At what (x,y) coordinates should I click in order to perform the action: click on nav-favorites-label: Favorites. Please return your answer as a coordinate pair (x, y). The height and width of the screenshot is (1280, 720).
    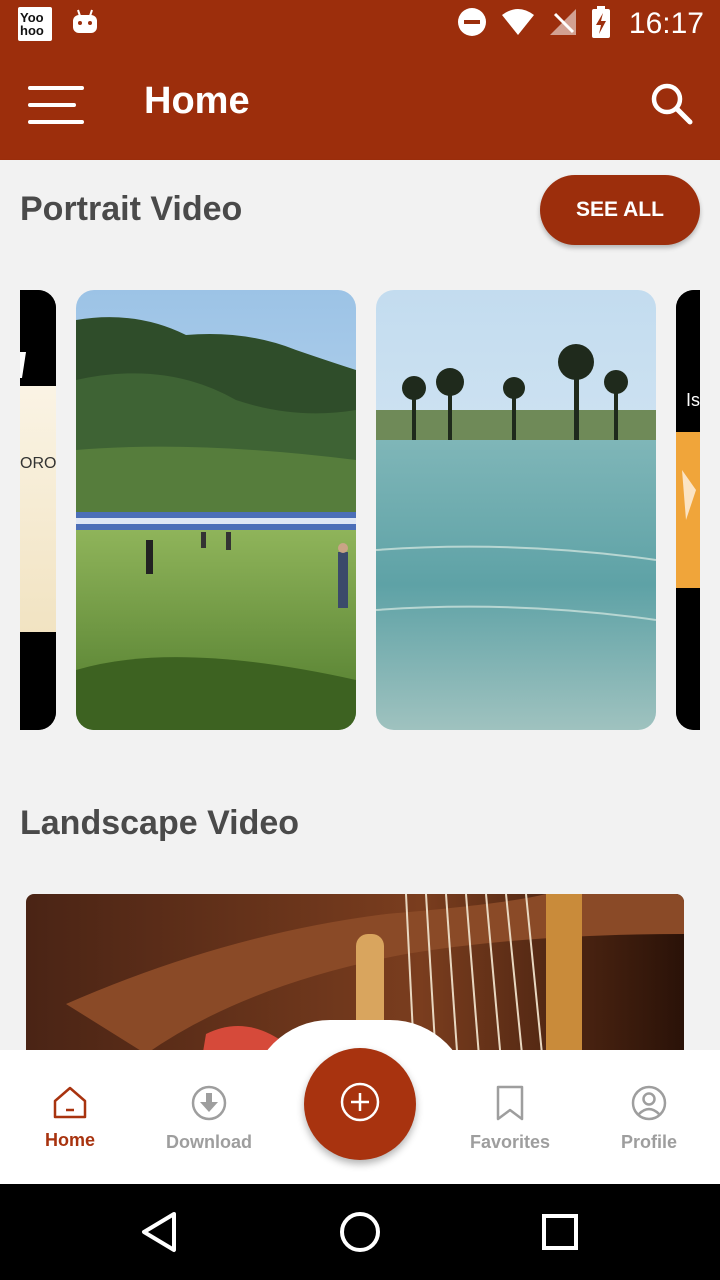
    Looking at the image, I should click on (510, 1142).